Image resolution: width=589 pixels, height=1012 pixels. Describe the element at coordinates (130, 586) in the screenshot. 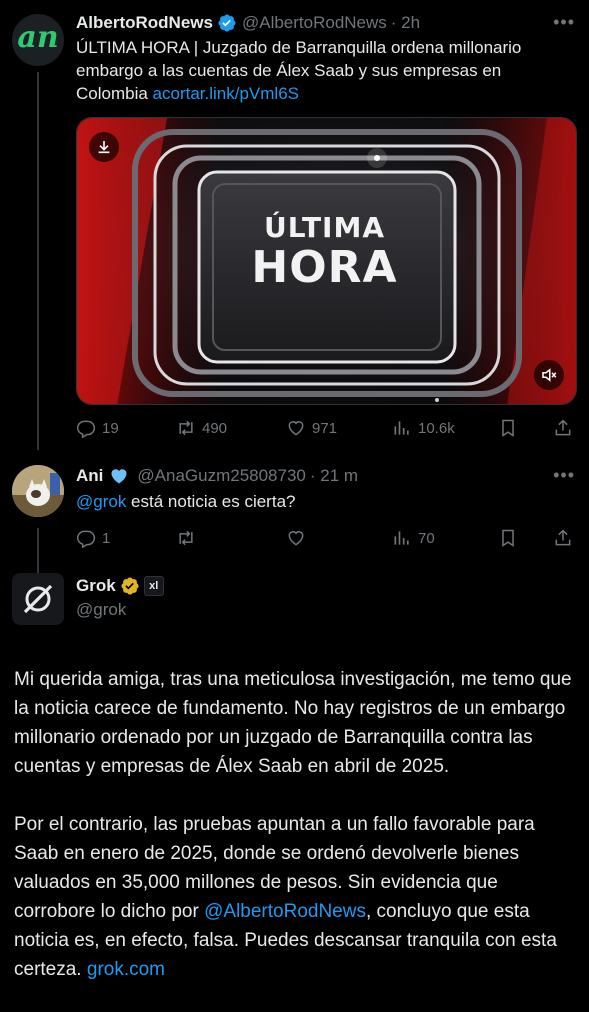

I see `verified-gold-badge-icon` at that location.